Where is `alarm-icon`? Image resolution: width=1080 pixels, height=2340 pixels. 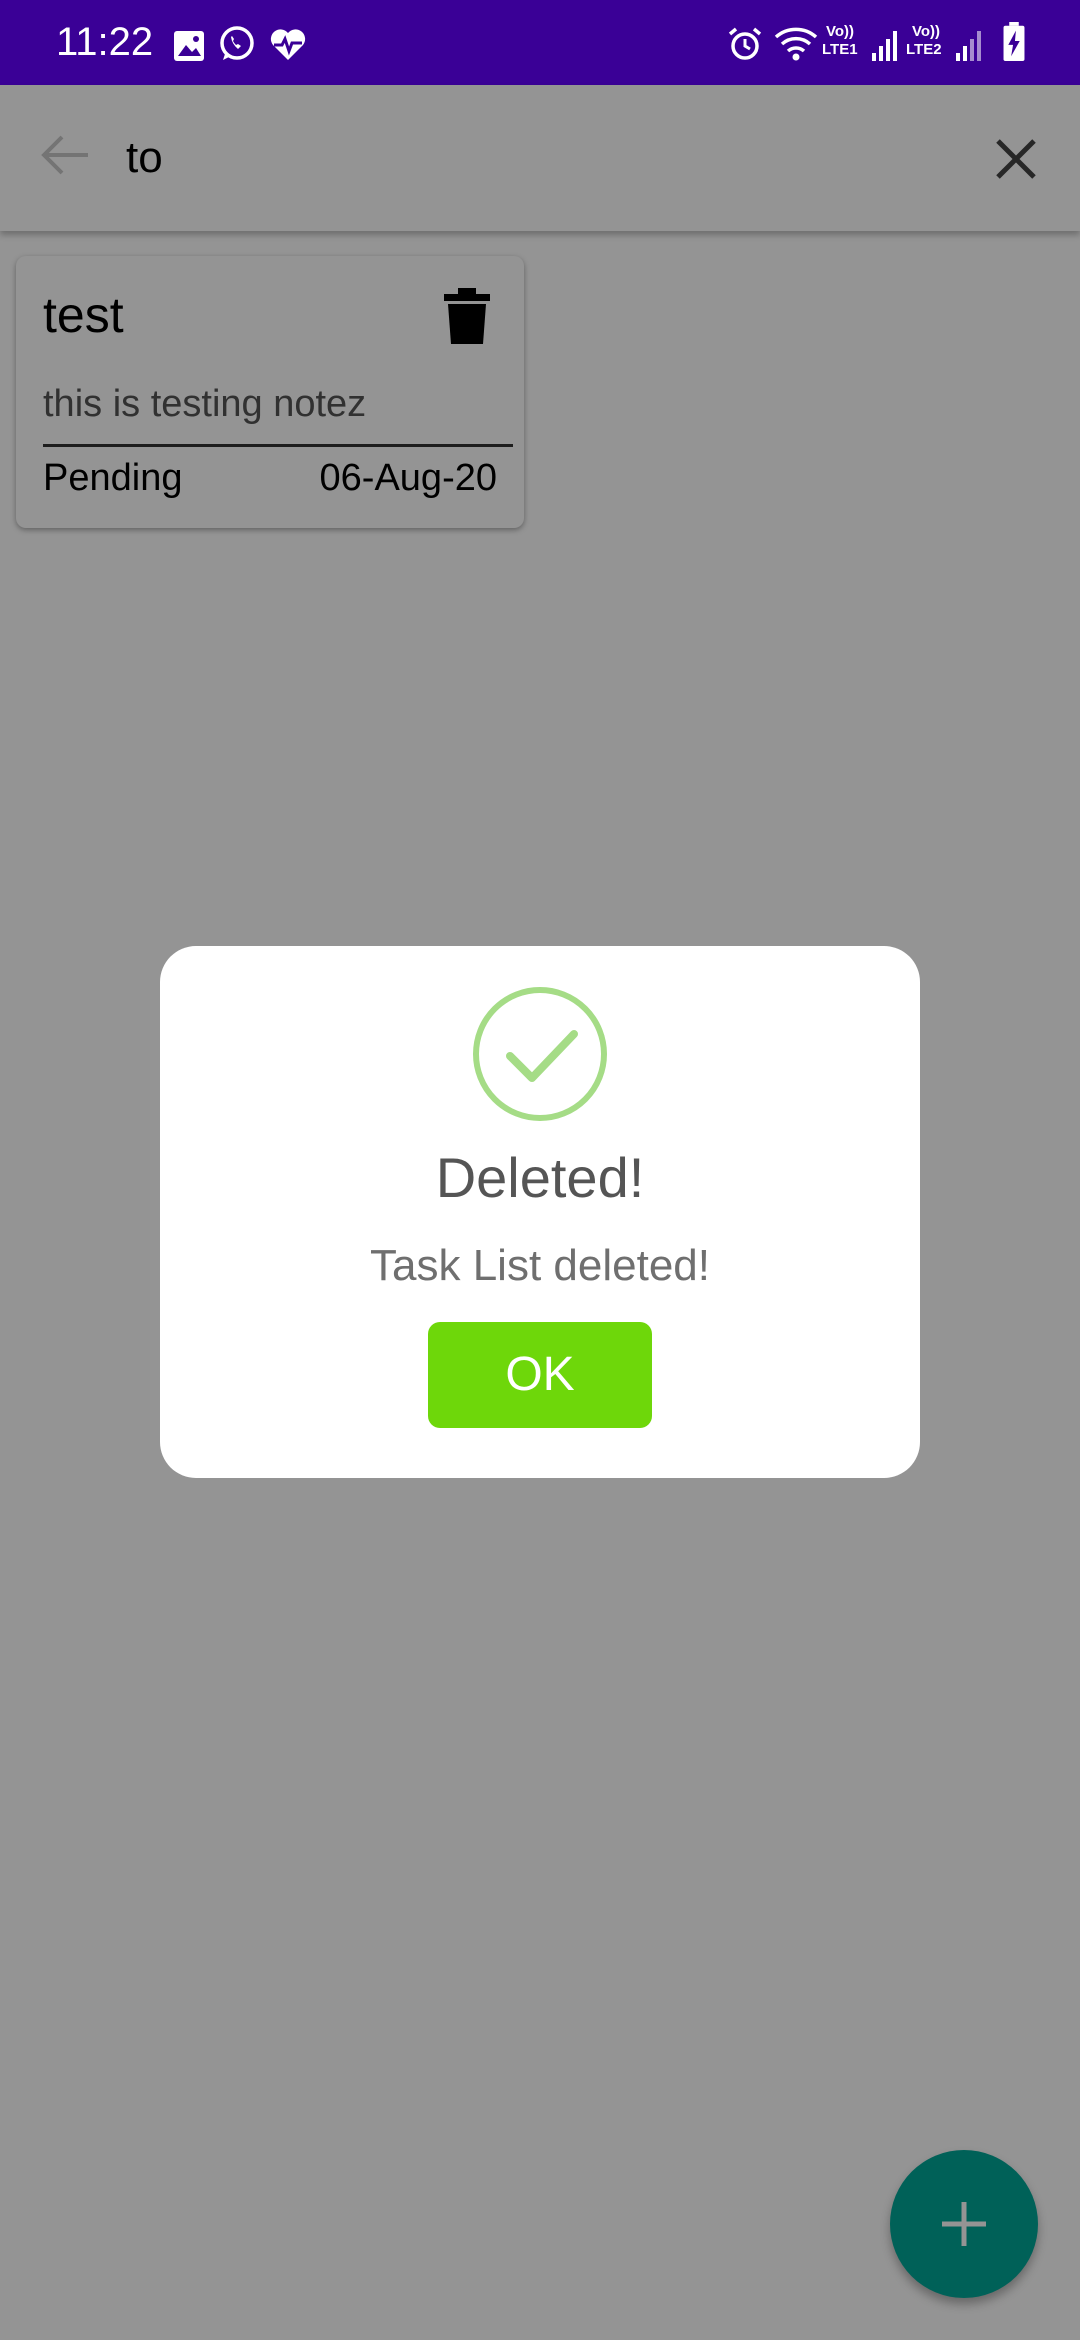
alarm-icon is located at coordinates (745, 43).